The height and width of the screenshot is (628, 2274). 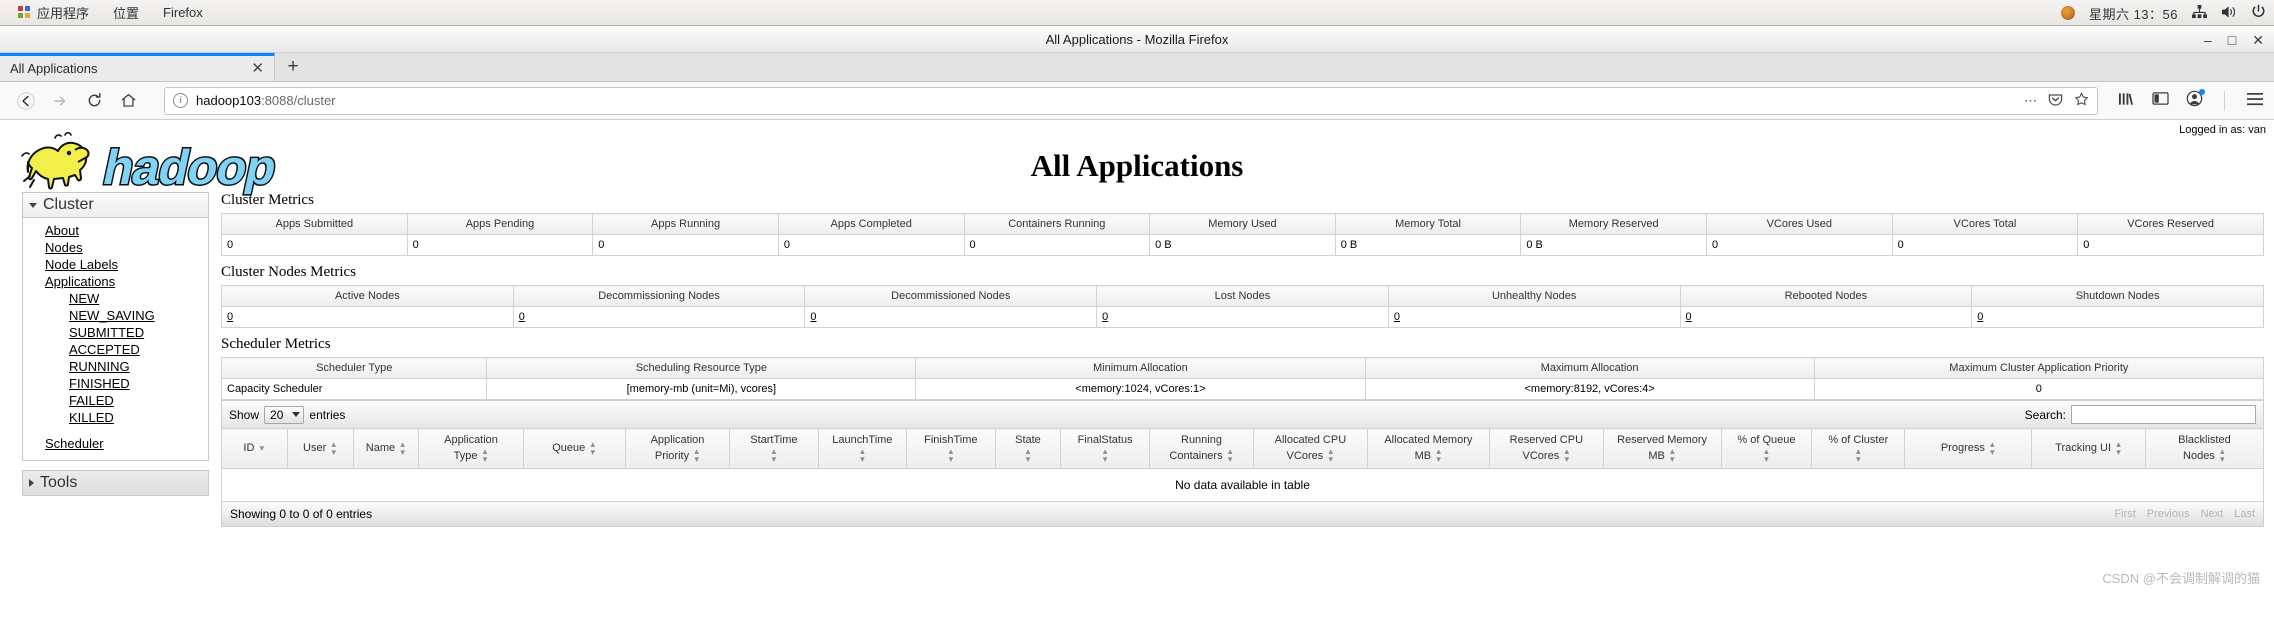 What do you see at coordinates (115, 417) in the screenshot?
I see `sidebar-item-killed: KILLED` at bounding box center [115, 417].